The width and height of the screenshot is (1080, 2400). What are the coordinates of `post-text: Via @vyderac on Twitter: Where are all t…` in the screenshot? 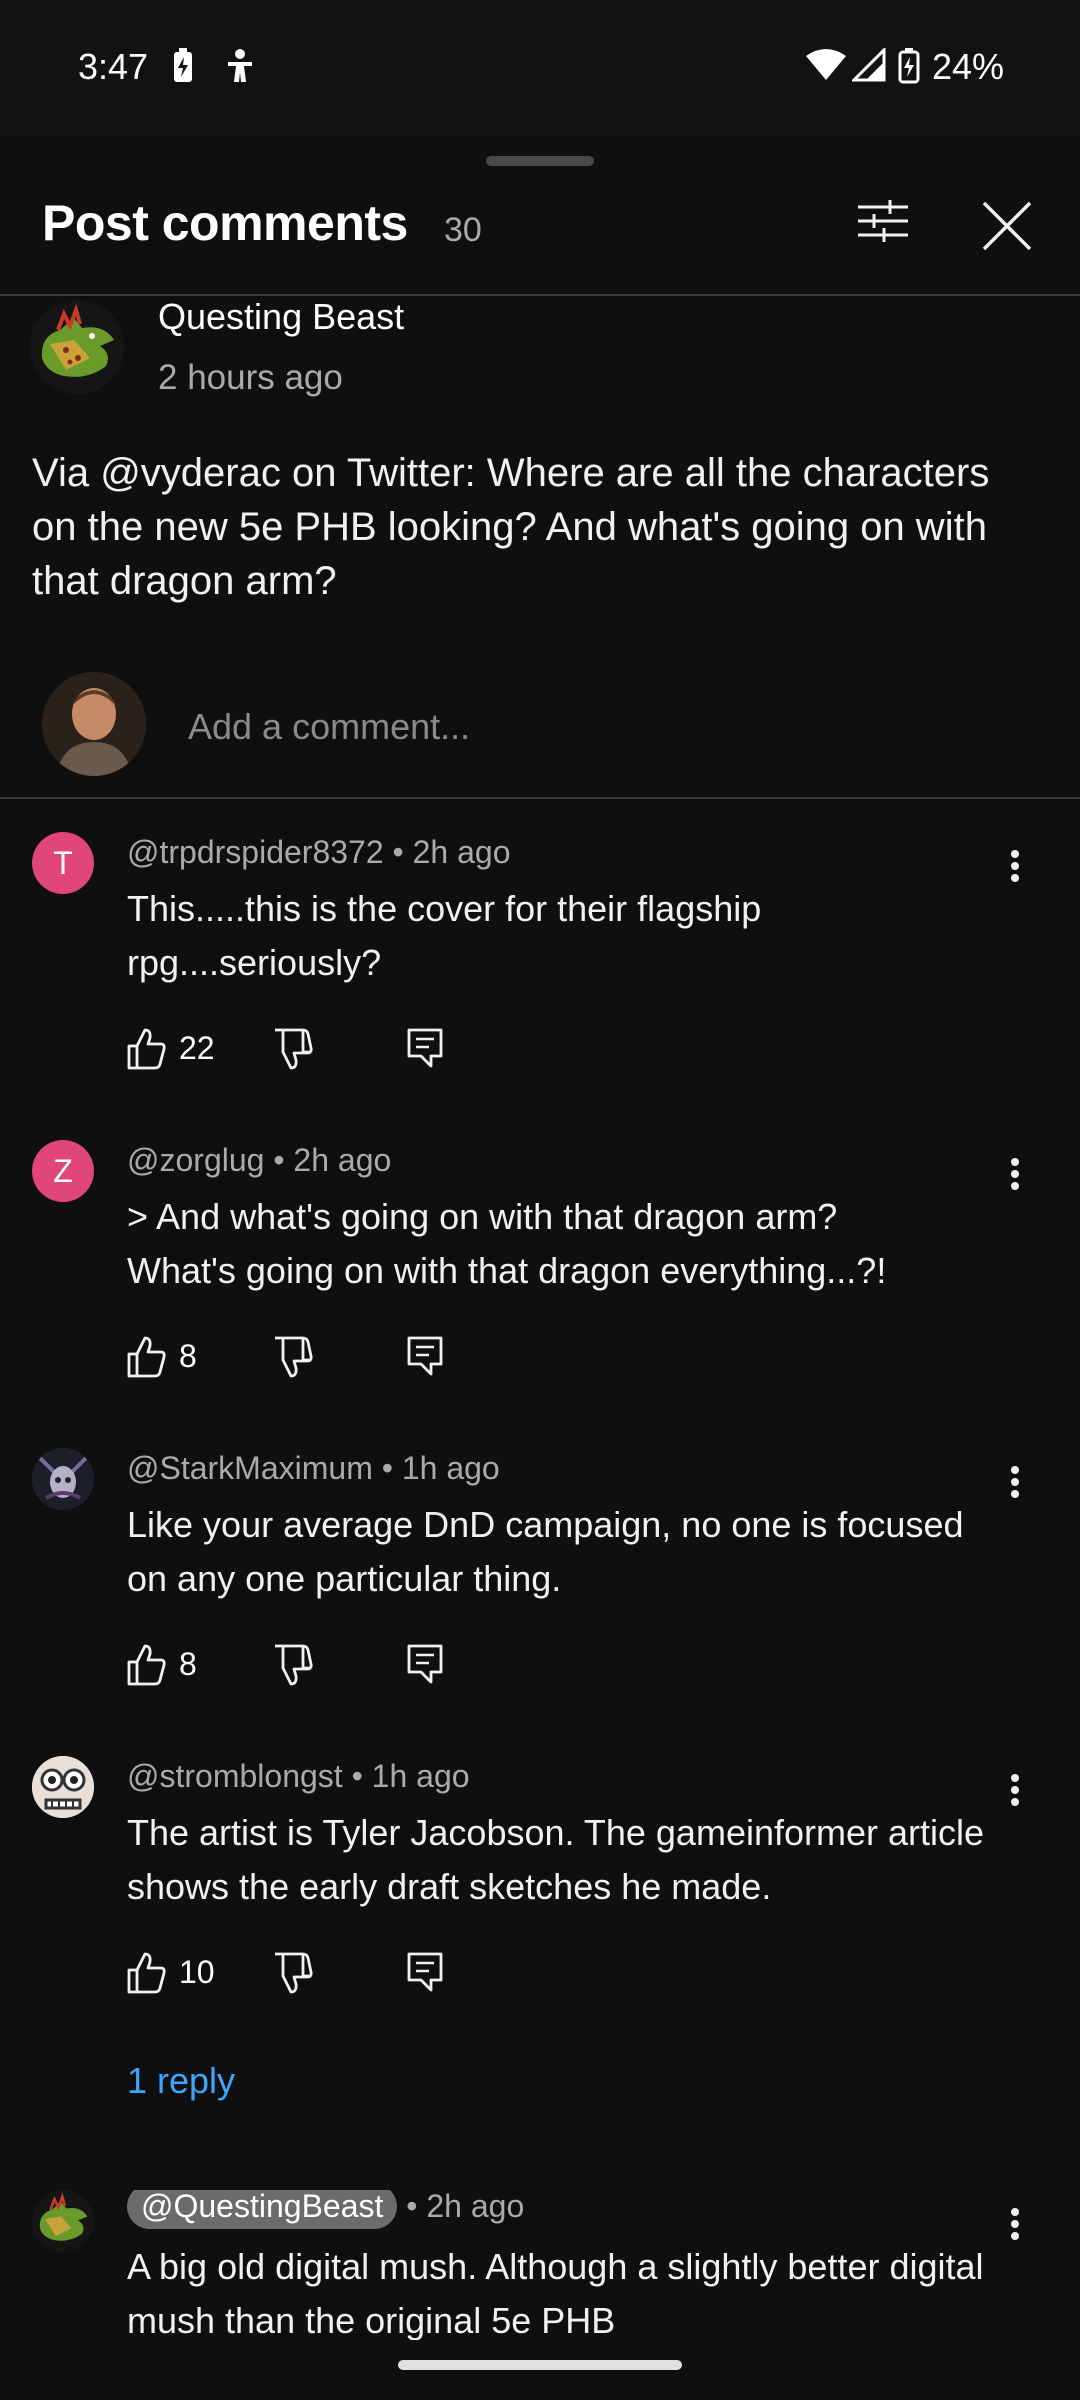 It's located at (511, 527).